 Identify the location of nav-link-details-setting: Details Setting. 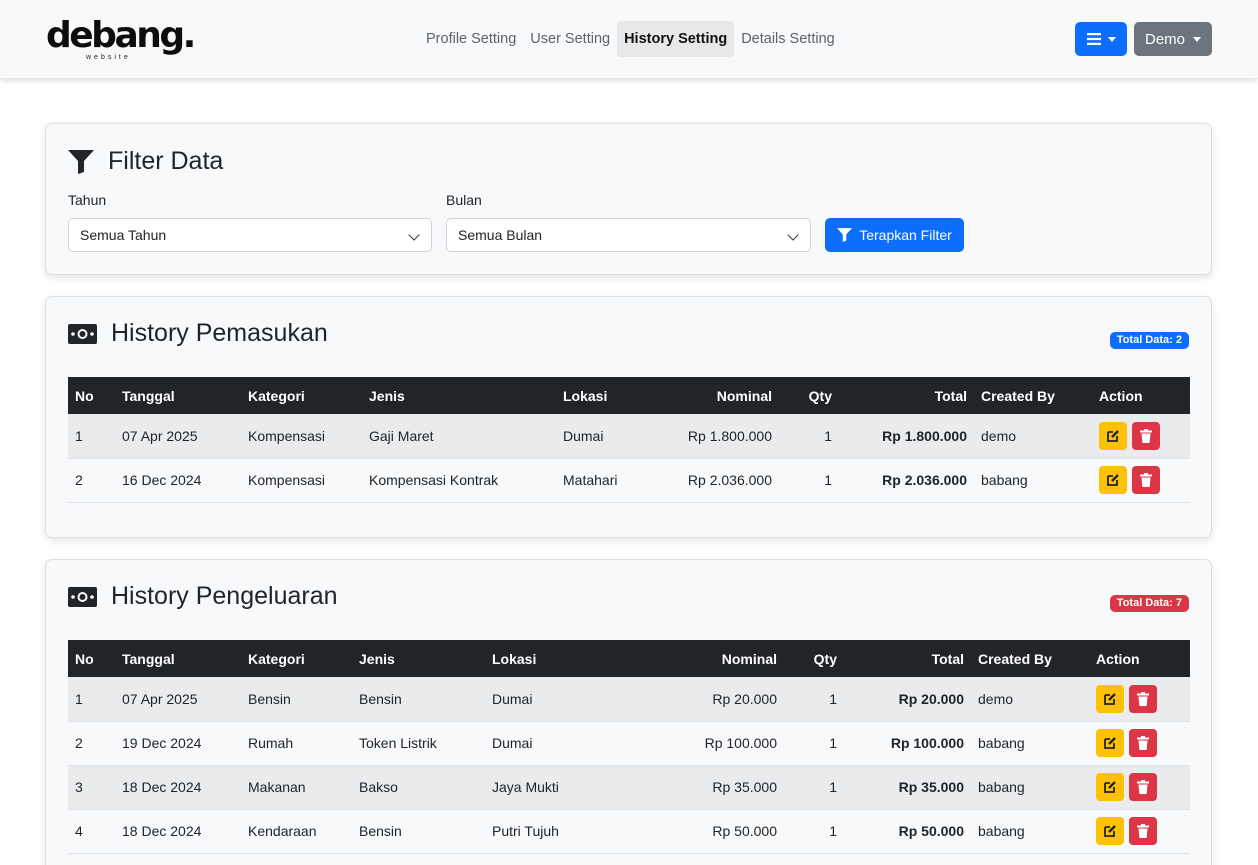
(788, 39).